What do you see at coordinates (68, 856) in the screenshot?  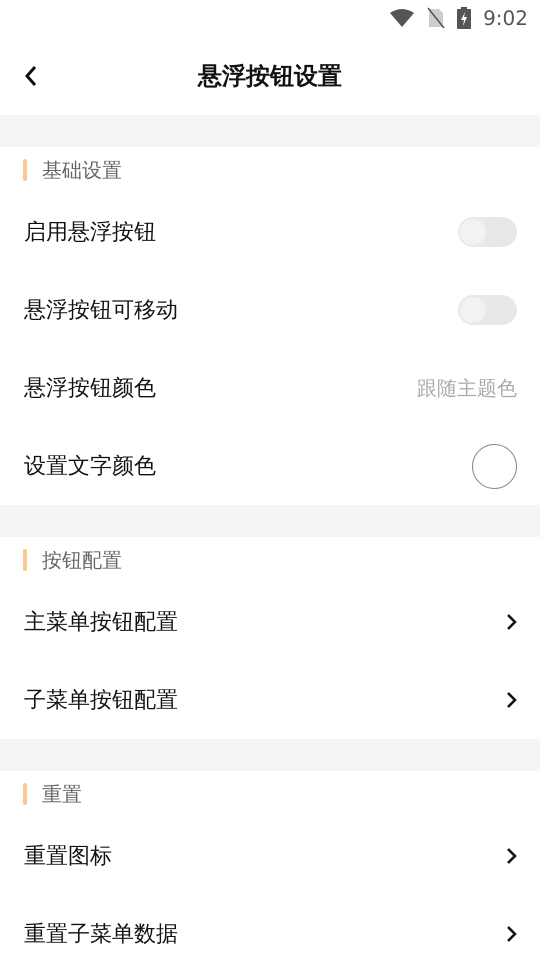 I see `setting-label: 重置图标` at bounding box center [68, 856].